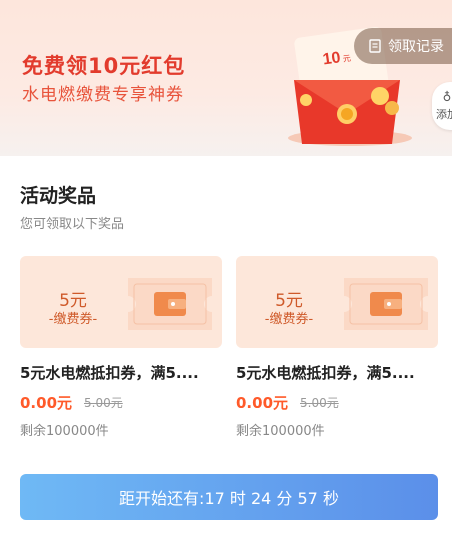 Image resolution: width=452 pixels, height=539 pixels. What do you see at coordinates (262, 403) in the screenshot?
I see `prize-price-2: 0.00元` at bounding box center [262, 403].